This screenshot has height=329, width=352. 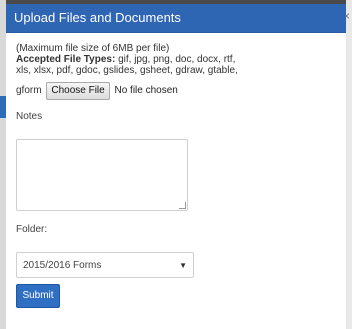 What do you see at coordinates (29, 90) in the screenshot?
I see `accepted-types-tail: gform` at bounding box center [29, 90].